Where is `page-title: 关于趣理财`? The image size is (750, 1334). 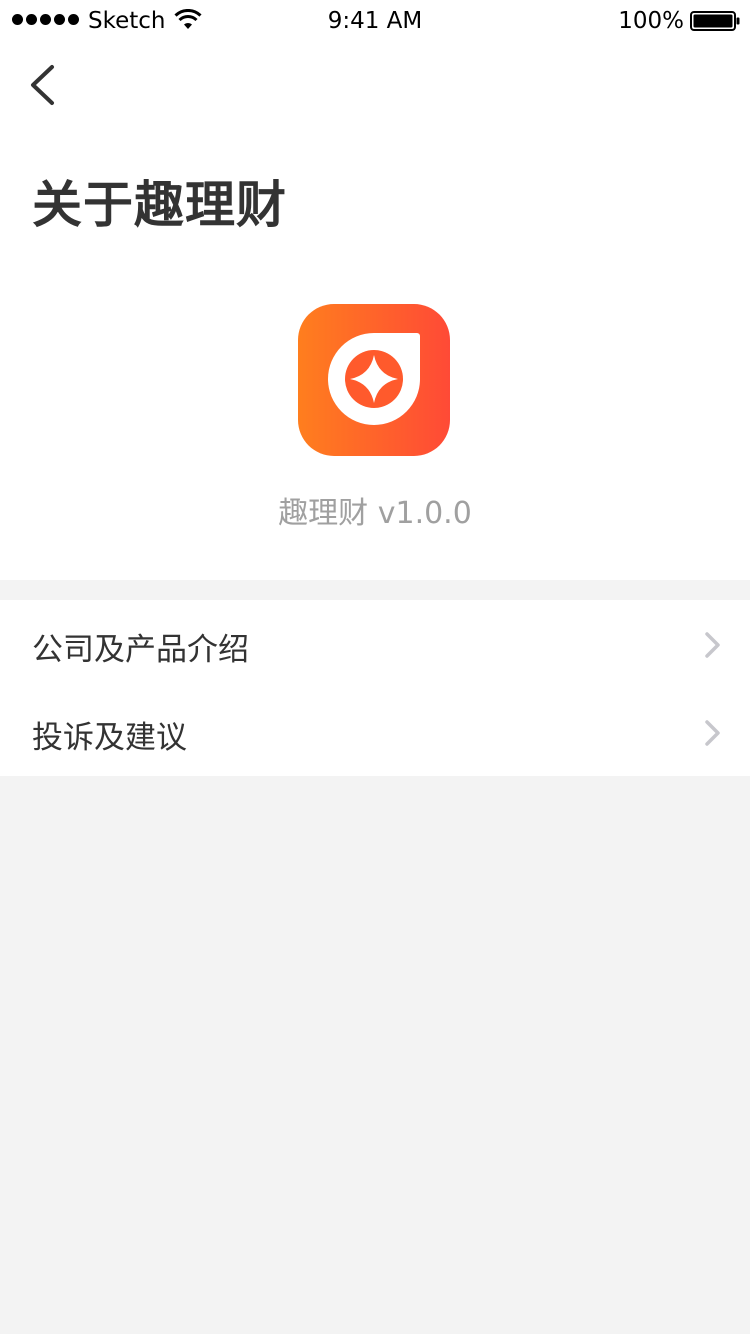
page-title: 关于趣理财 is located at coordinates (159, 205).